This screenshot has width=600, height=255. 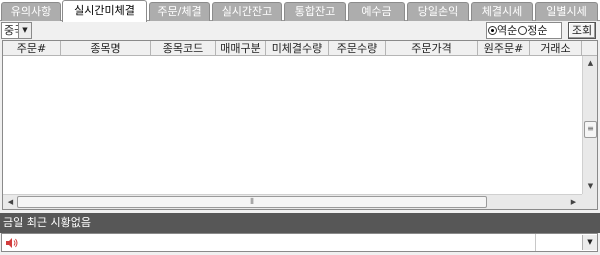 I want to click on column-header-original-order-no: 원주문#, so click(x=504, y=48).